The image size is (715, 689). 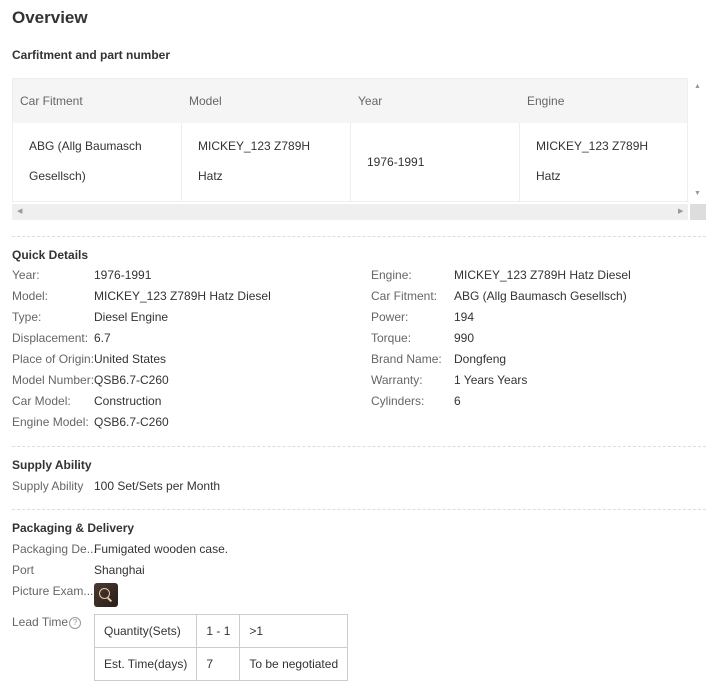 What do you see at coordinates (85, 146) in the screenshot?
I see `cell-text: ABG (Allg Baumasch` at bounding box center [85, 146].